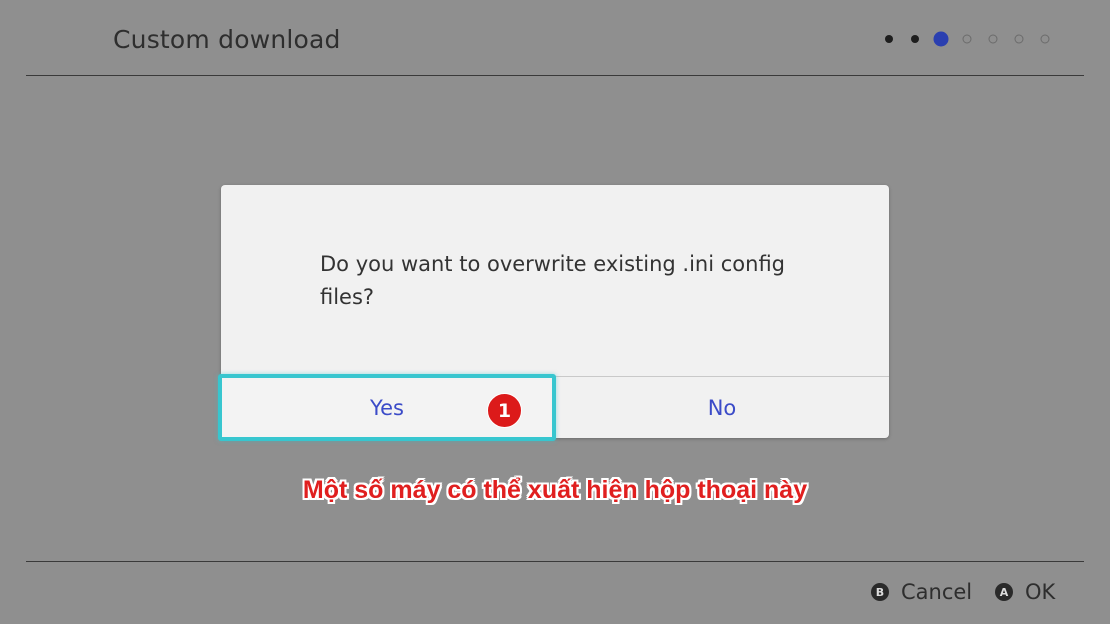 This screenshot has width=1110, height=624. Describe the element at coordinates (504, 410) in the screenshot. I see `step-number-badge: 1` at that location.